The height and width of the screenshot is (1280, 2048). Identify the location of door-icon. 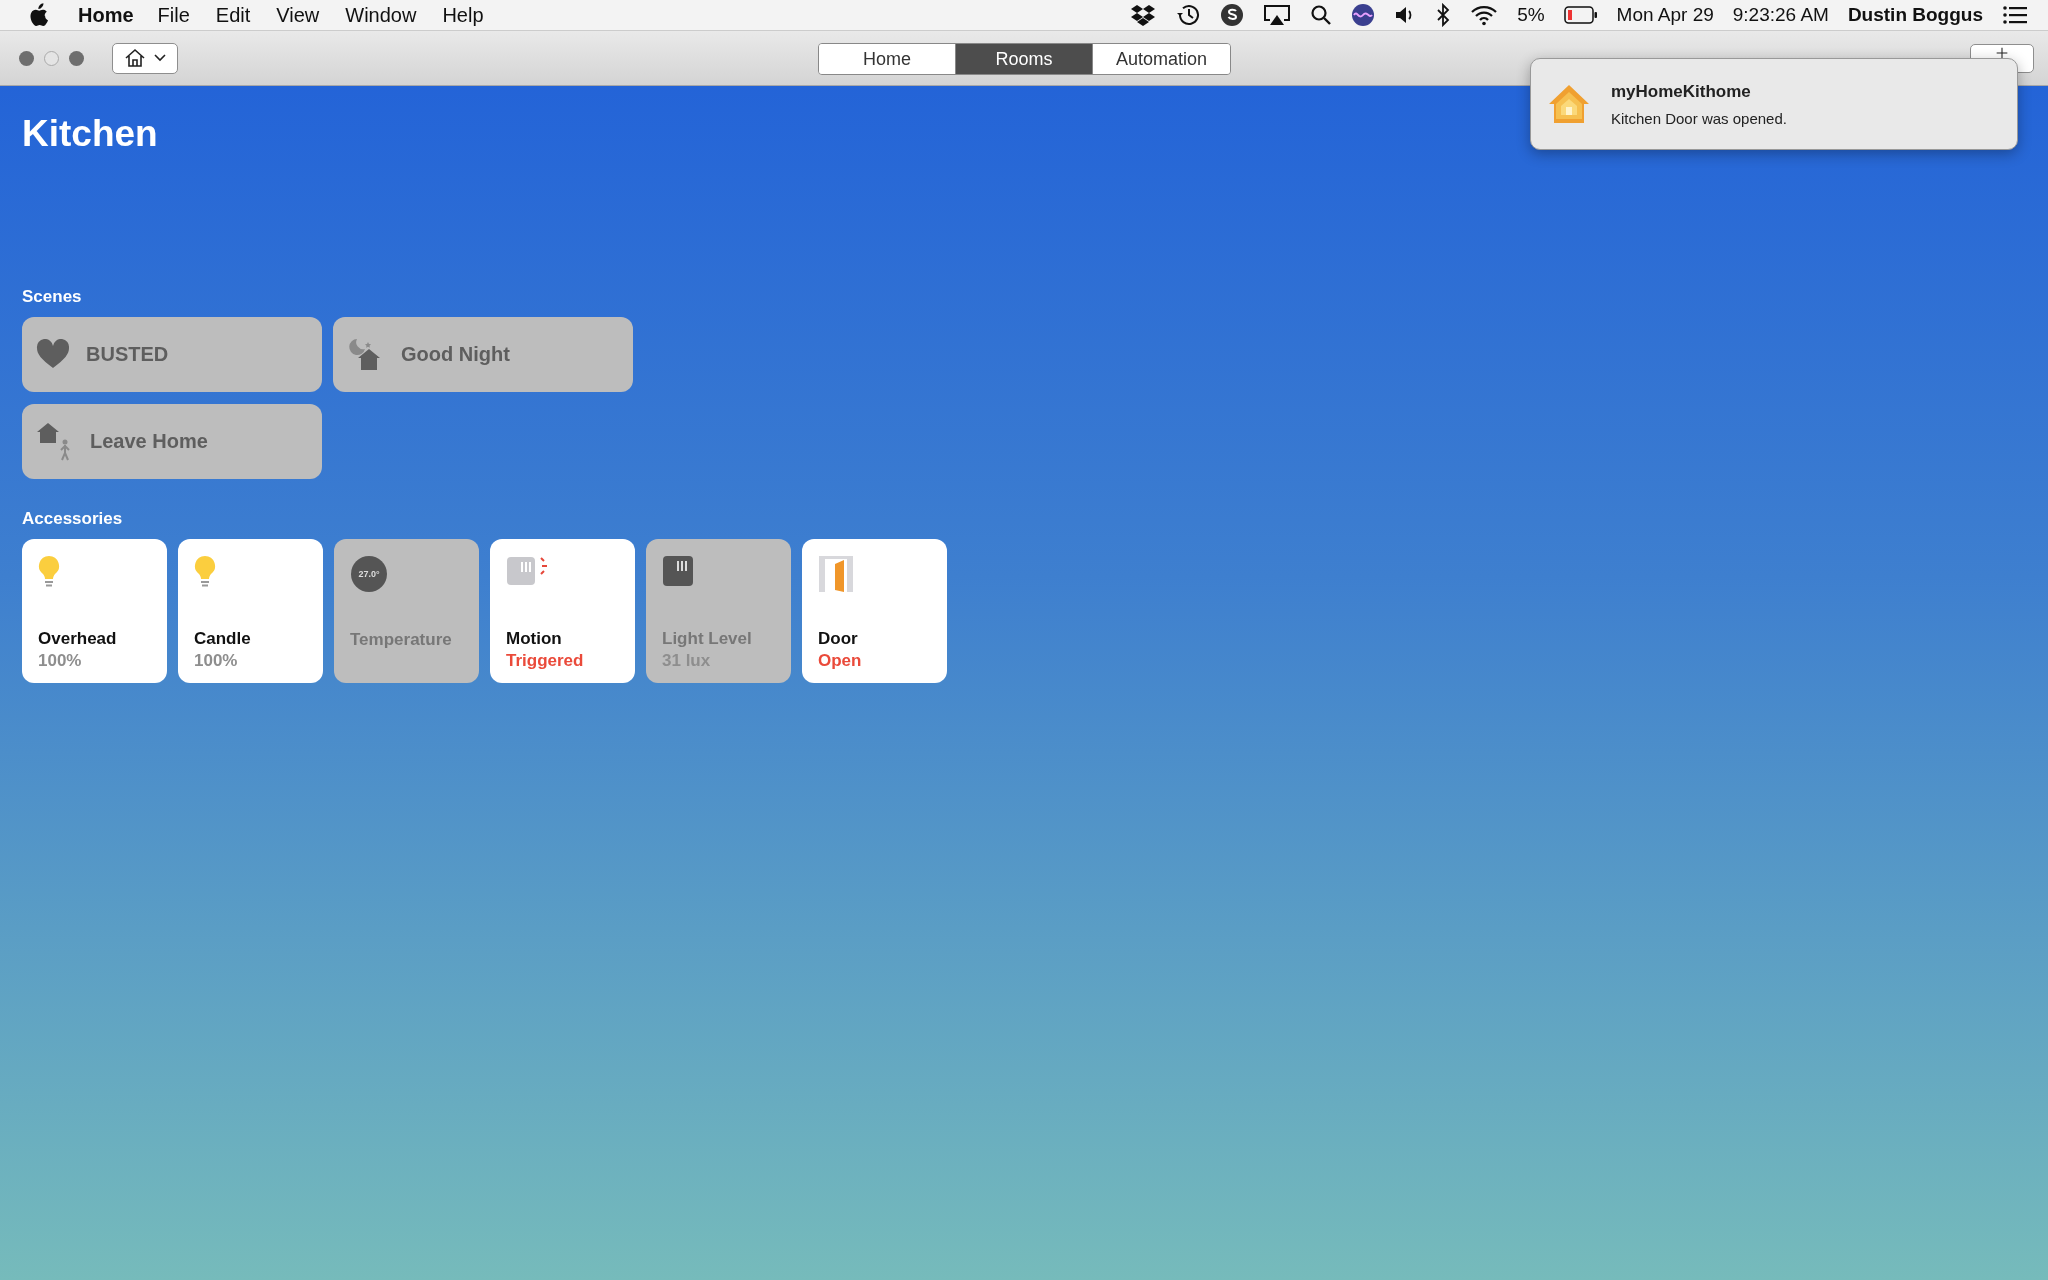
(836, 573).